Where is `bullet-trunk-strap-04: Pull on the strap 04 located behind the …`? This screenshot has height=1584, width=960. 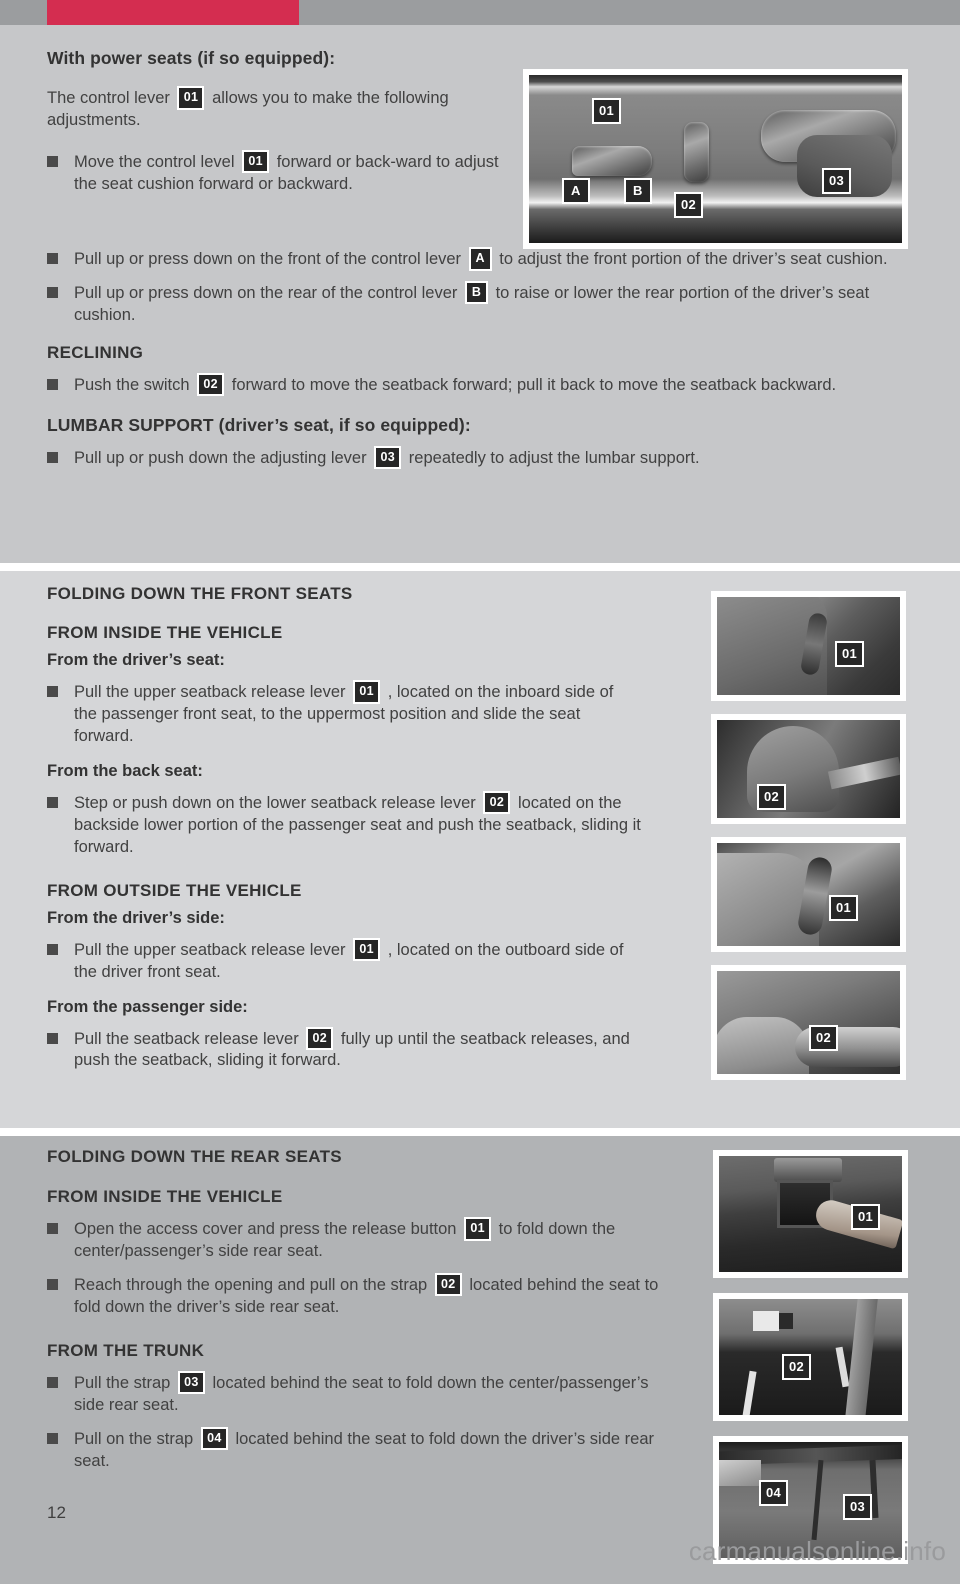 bullet-trunk-strap-04: Pull on the strap 04 located behind the … is located at coordinates (362, 1449).